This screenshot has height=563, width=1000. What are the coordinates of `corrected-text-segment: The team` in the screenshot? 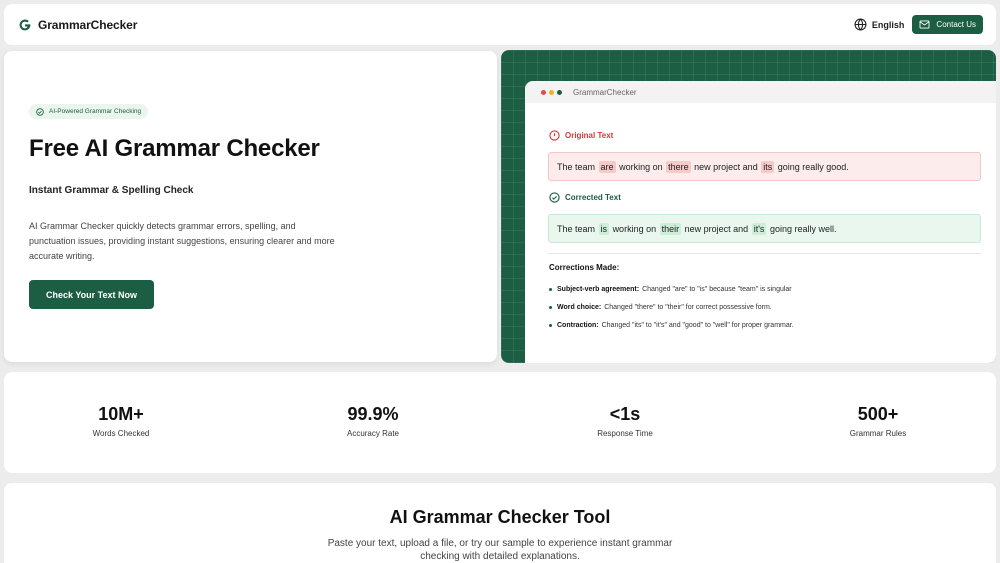 It's located at (576, 228).